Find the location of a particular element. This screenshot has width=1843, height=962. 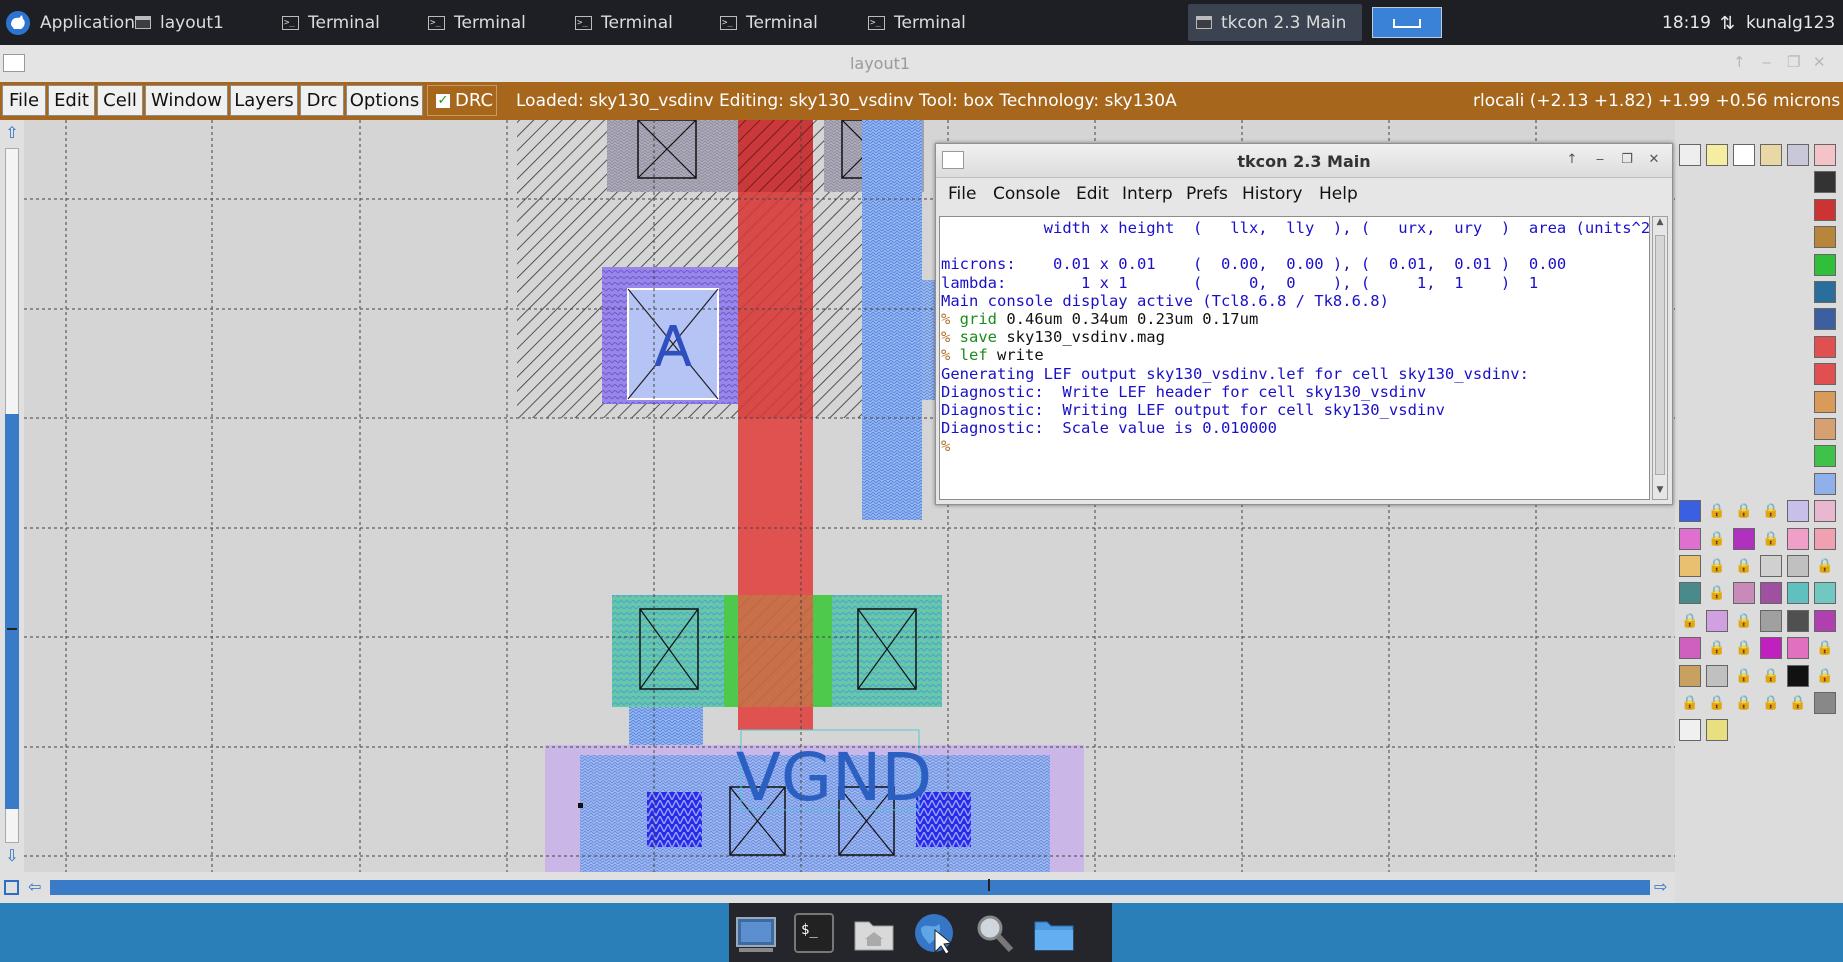

task-terminal-2: >_ Terminal is located at coordinates (477, 22).